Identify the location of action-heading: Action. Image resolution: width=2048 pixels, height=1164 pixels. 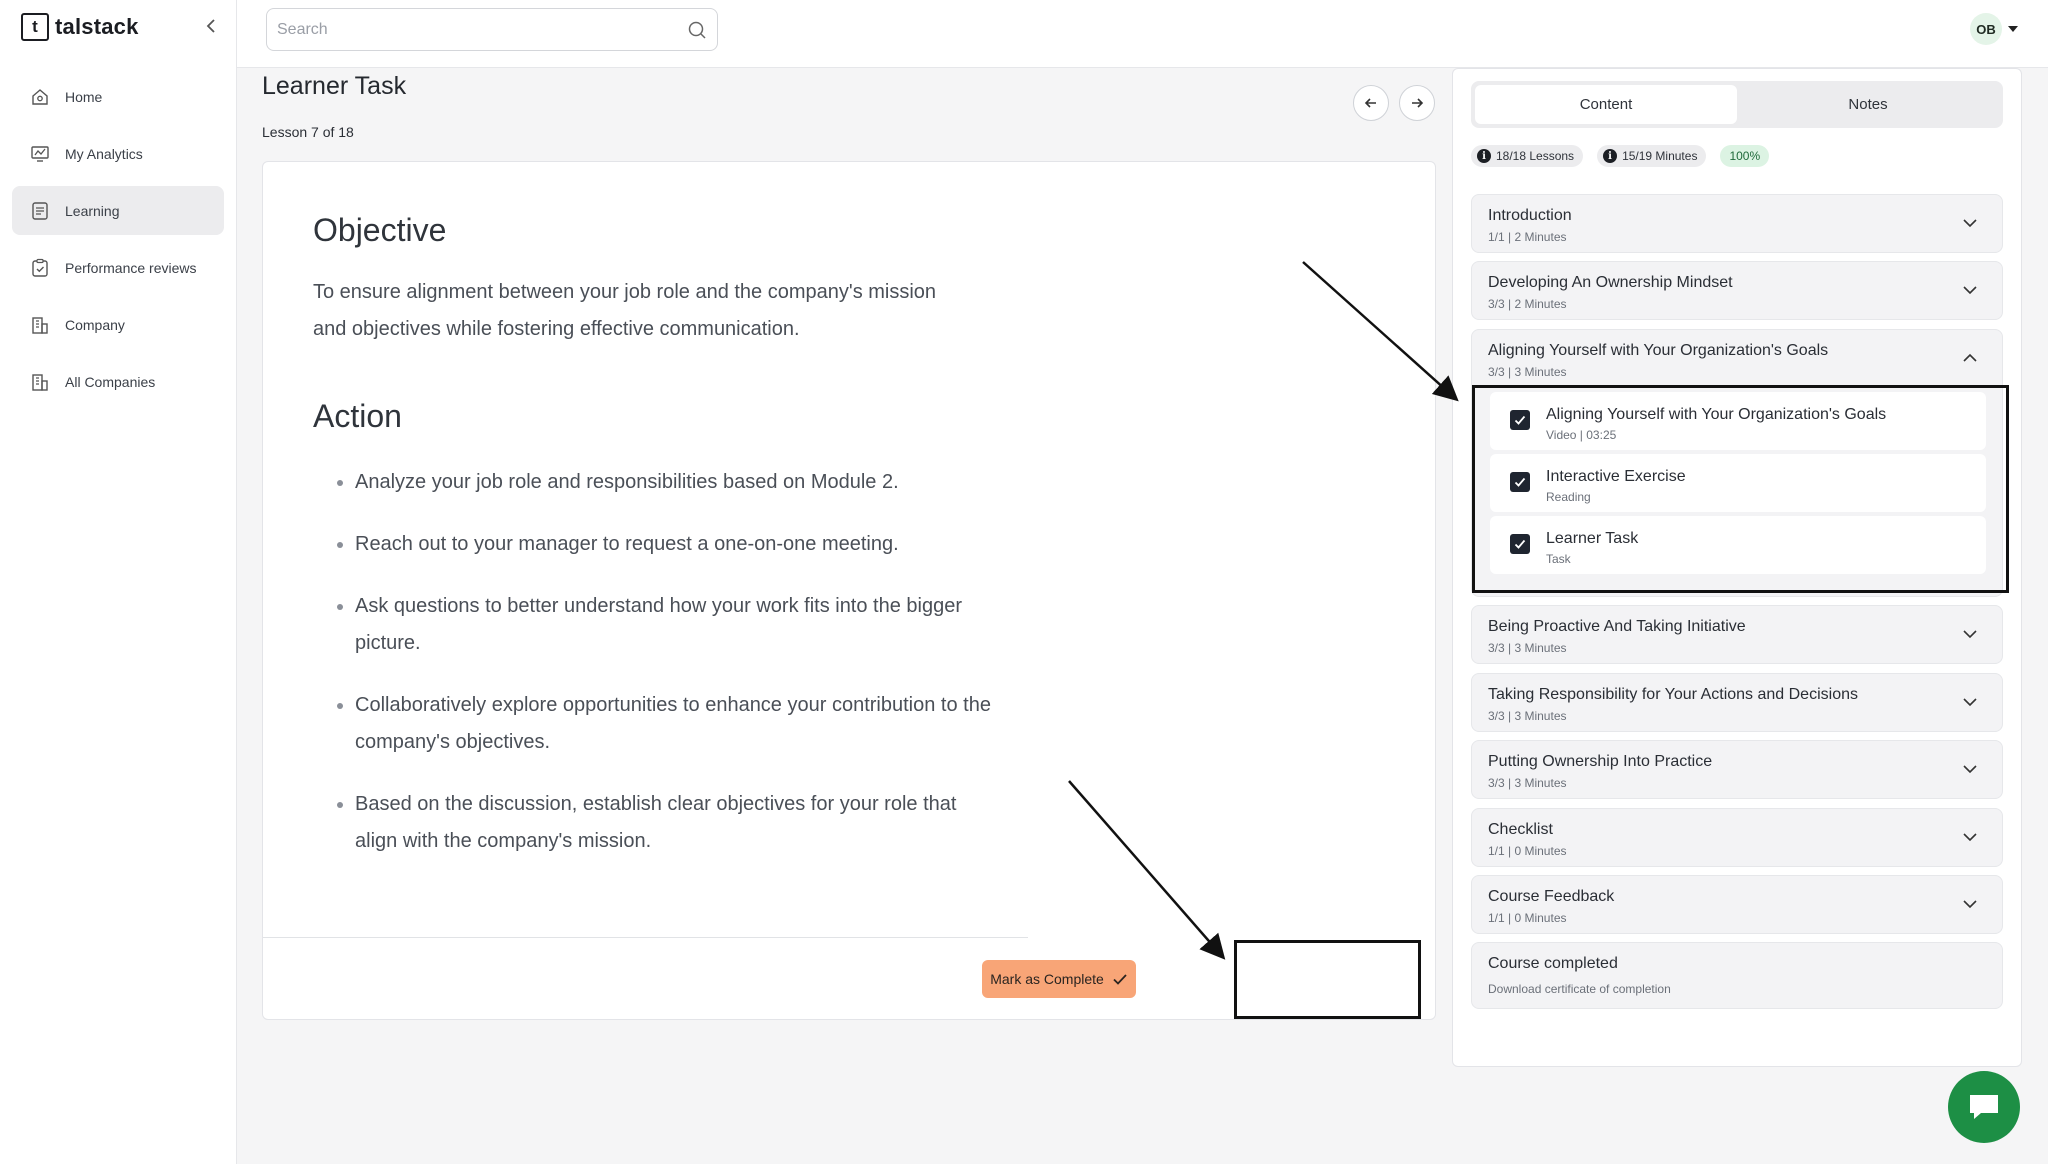
(357, 416).